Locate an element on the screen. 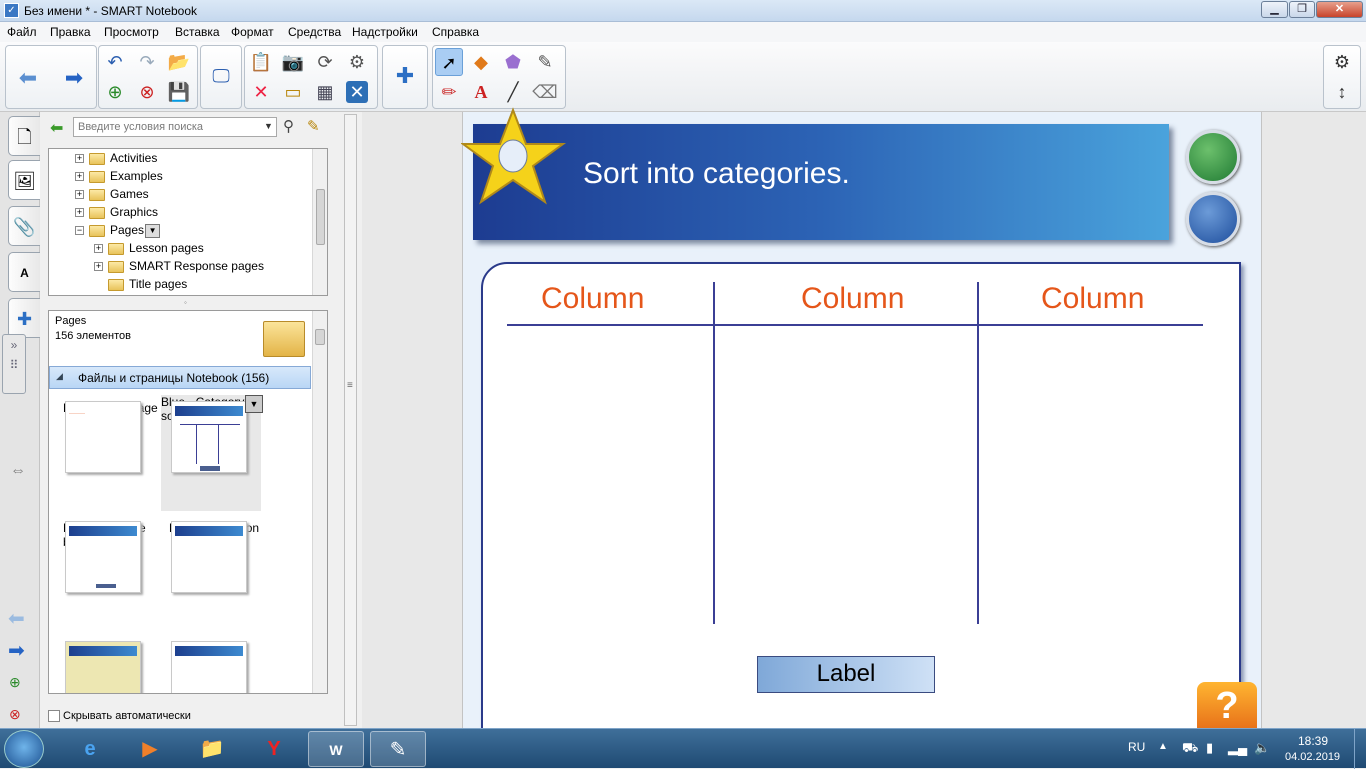 The height and width of the screenshot is (769, 1366). screen-icon: 🖵 is located at coordinates (221, 76).